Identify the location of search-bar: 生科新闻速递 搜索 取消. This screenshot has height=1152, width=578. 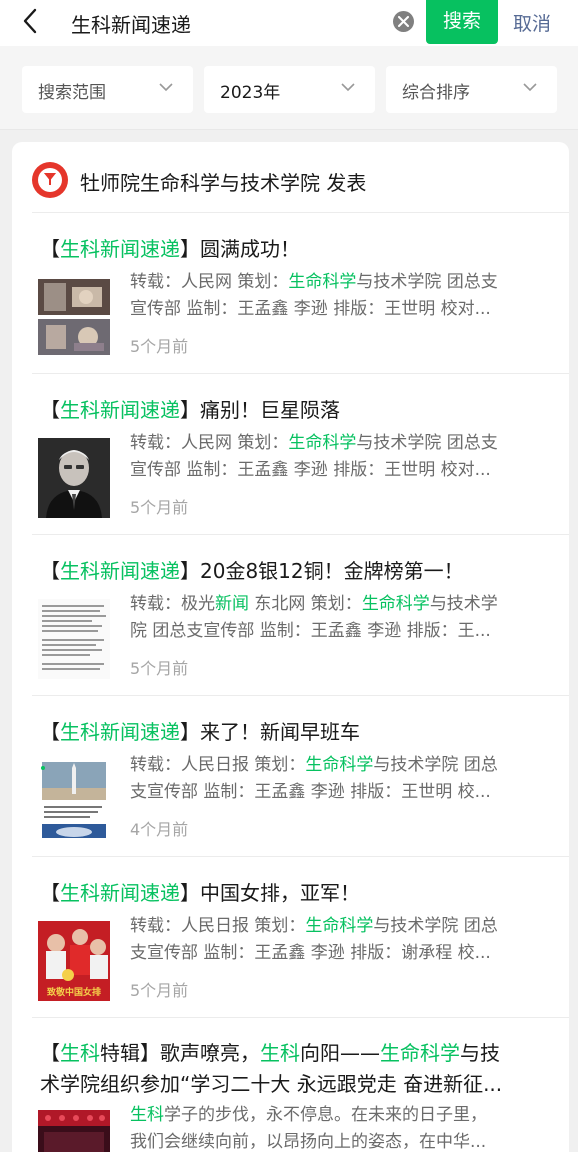
(289, 23).